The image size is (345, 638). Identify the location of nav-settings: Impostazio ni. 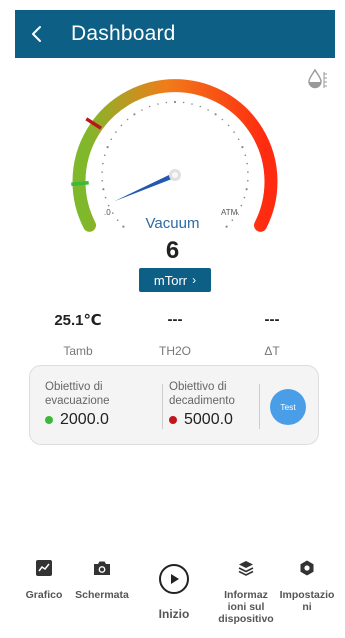
(307, 584).